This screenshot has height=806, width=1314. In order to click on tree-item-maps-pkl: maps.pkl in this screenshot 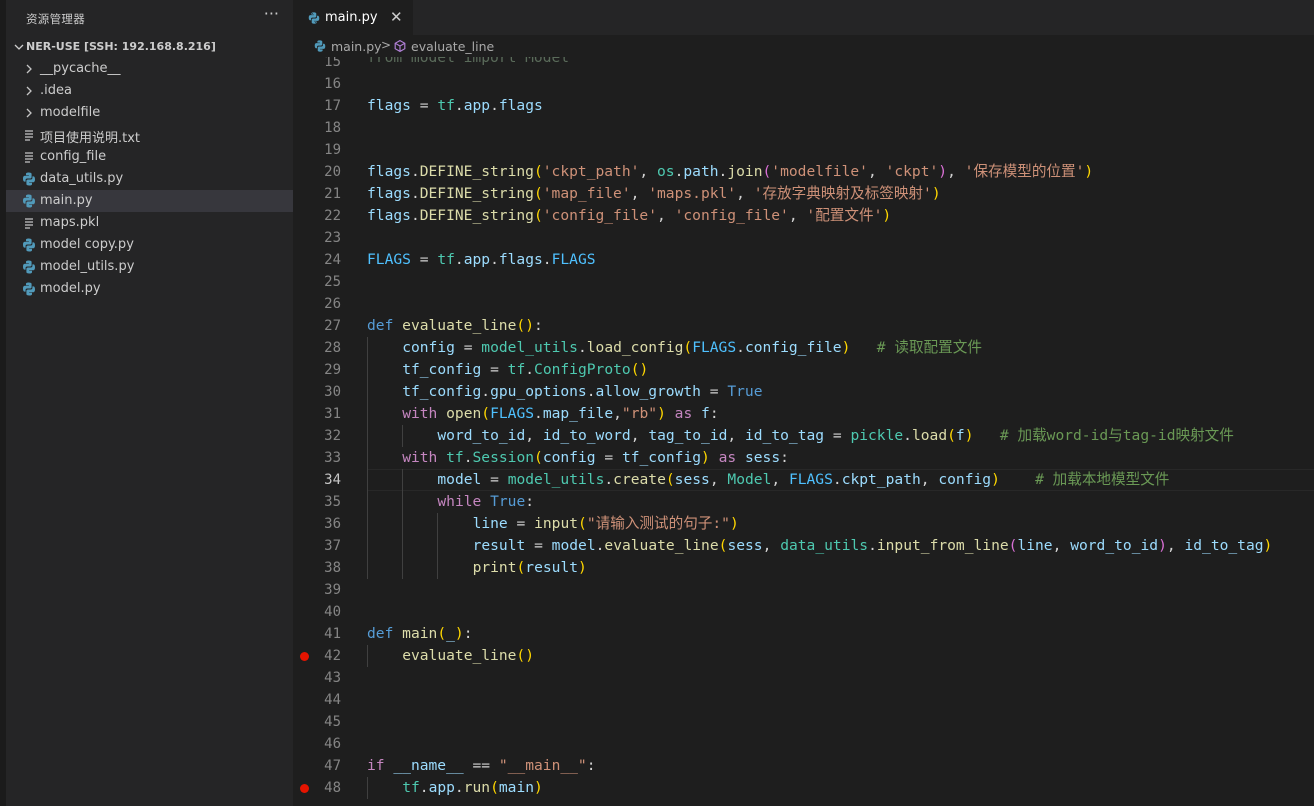, I will do `click(149, 223)`.